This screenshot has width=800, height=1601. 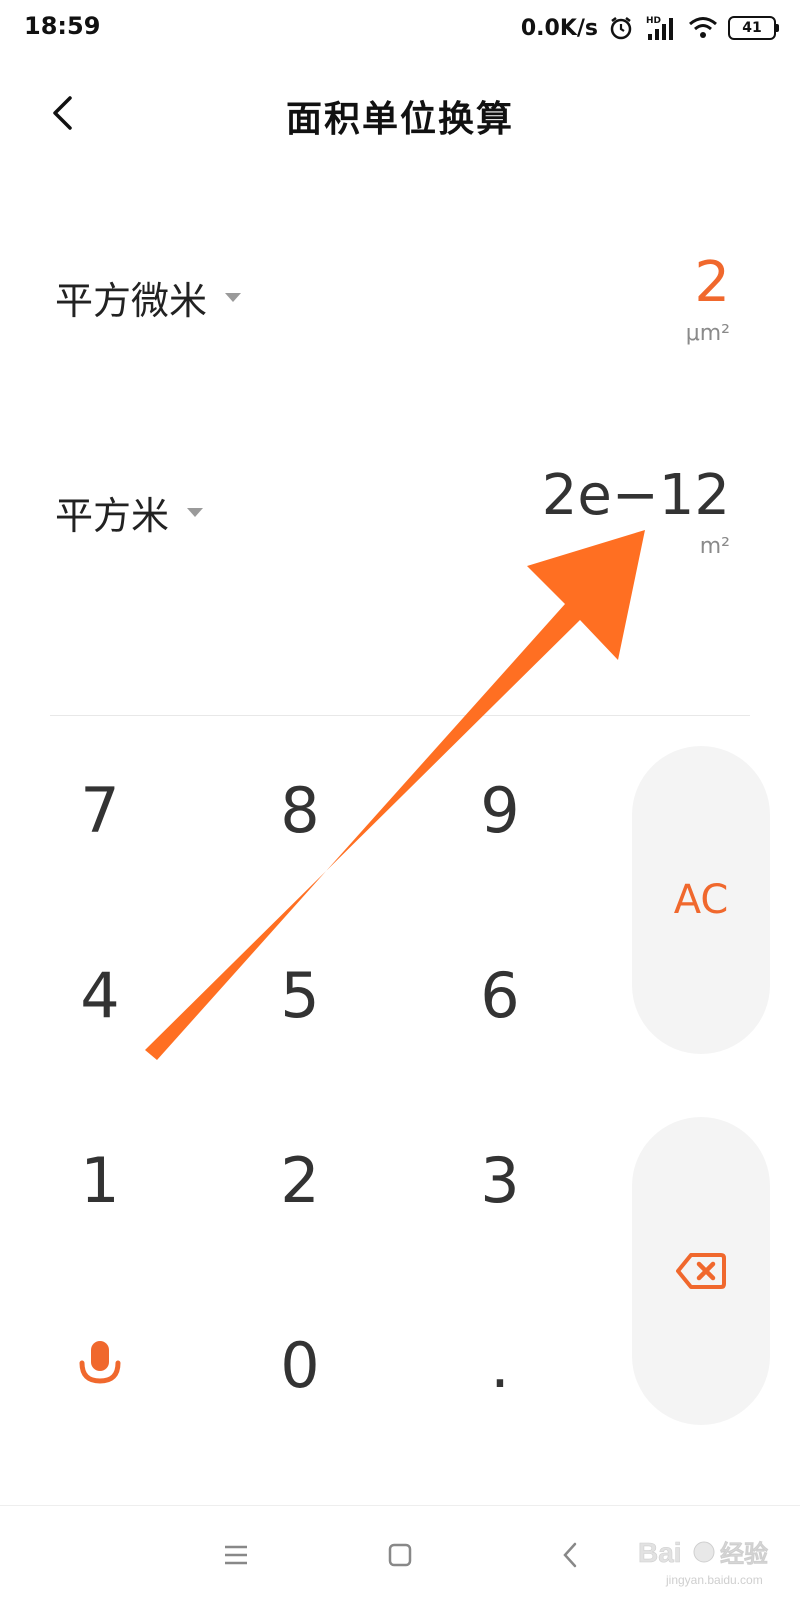 I want to click on to-value: 2e−12, so click(x=635, y=495).